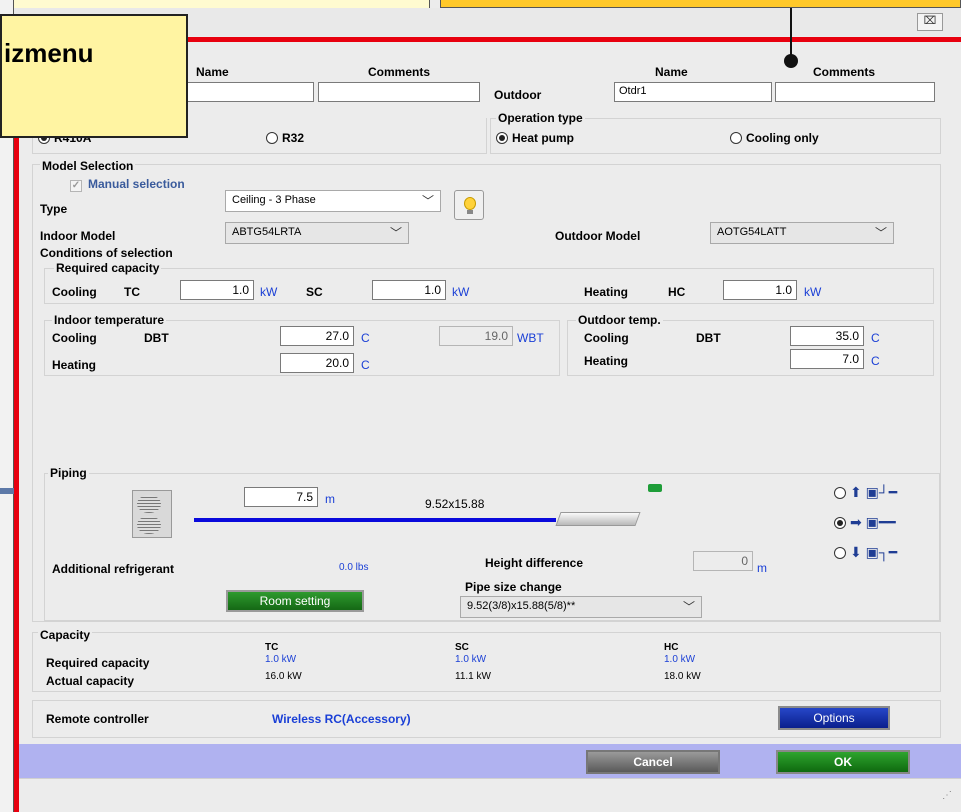 Image resolution: width=961 pixels, height=812 pixels. I want to click on pipe-size-label: 9.52x15.88, so click(455, 504).